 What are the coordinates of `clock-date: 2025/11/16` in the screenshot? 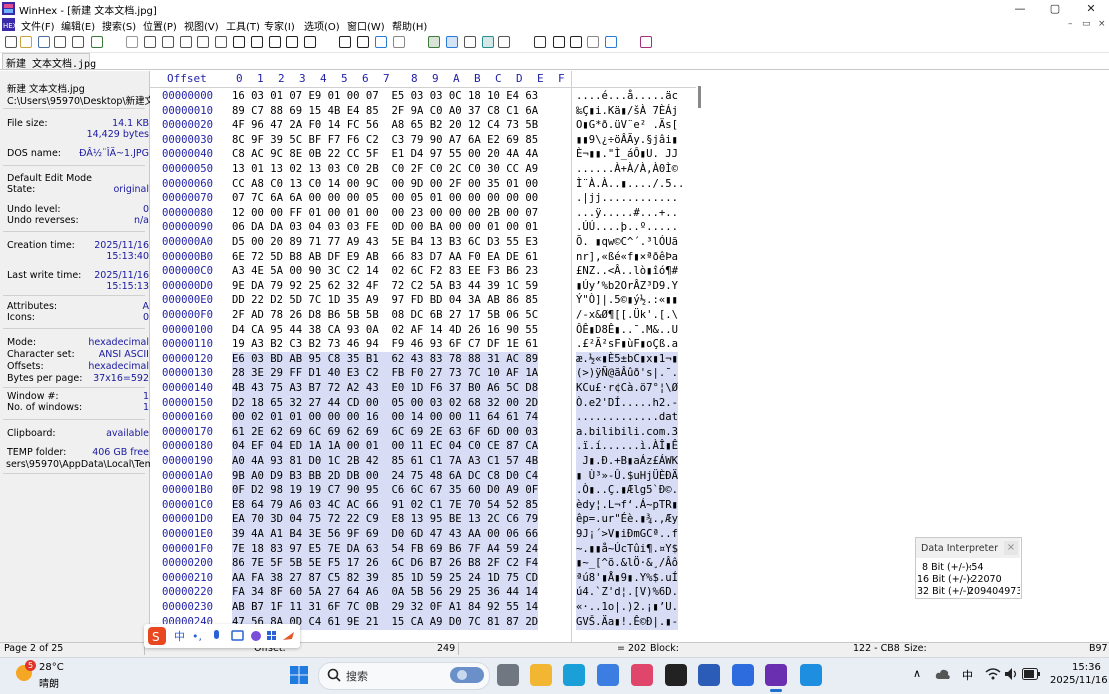 It's located at (1079, 680).